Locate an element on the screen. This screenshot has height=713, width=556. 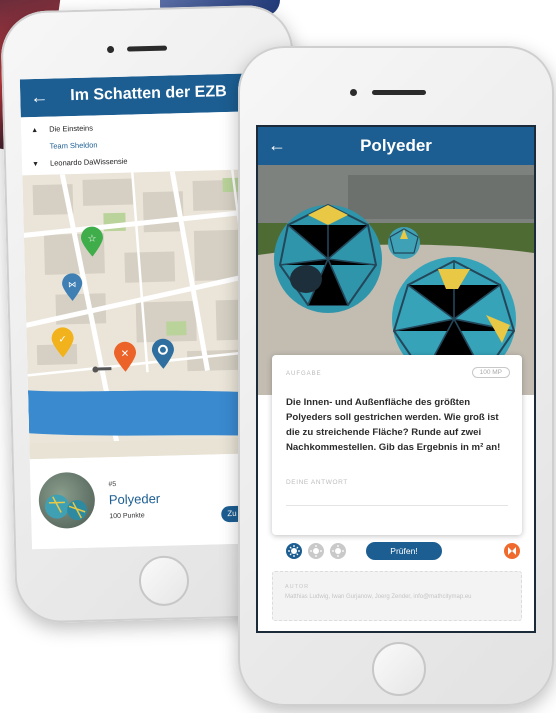
team-name: Team Sheldon is located at coordinates (73, 145).